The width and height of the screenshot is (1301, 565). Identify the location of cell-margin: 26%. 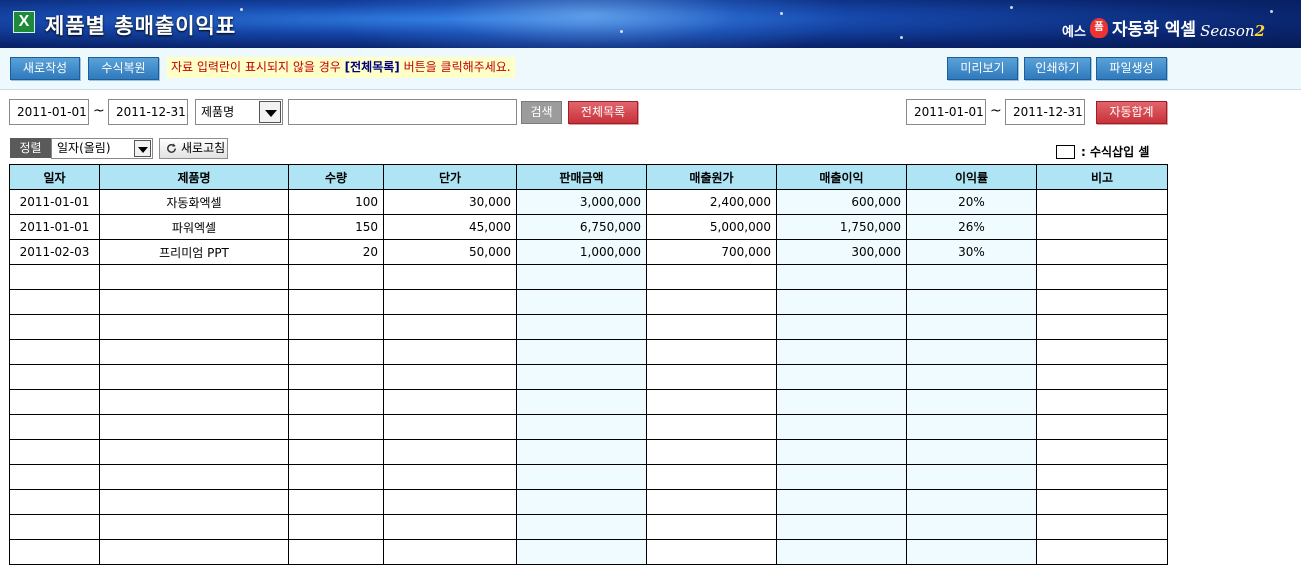
(971, 227).